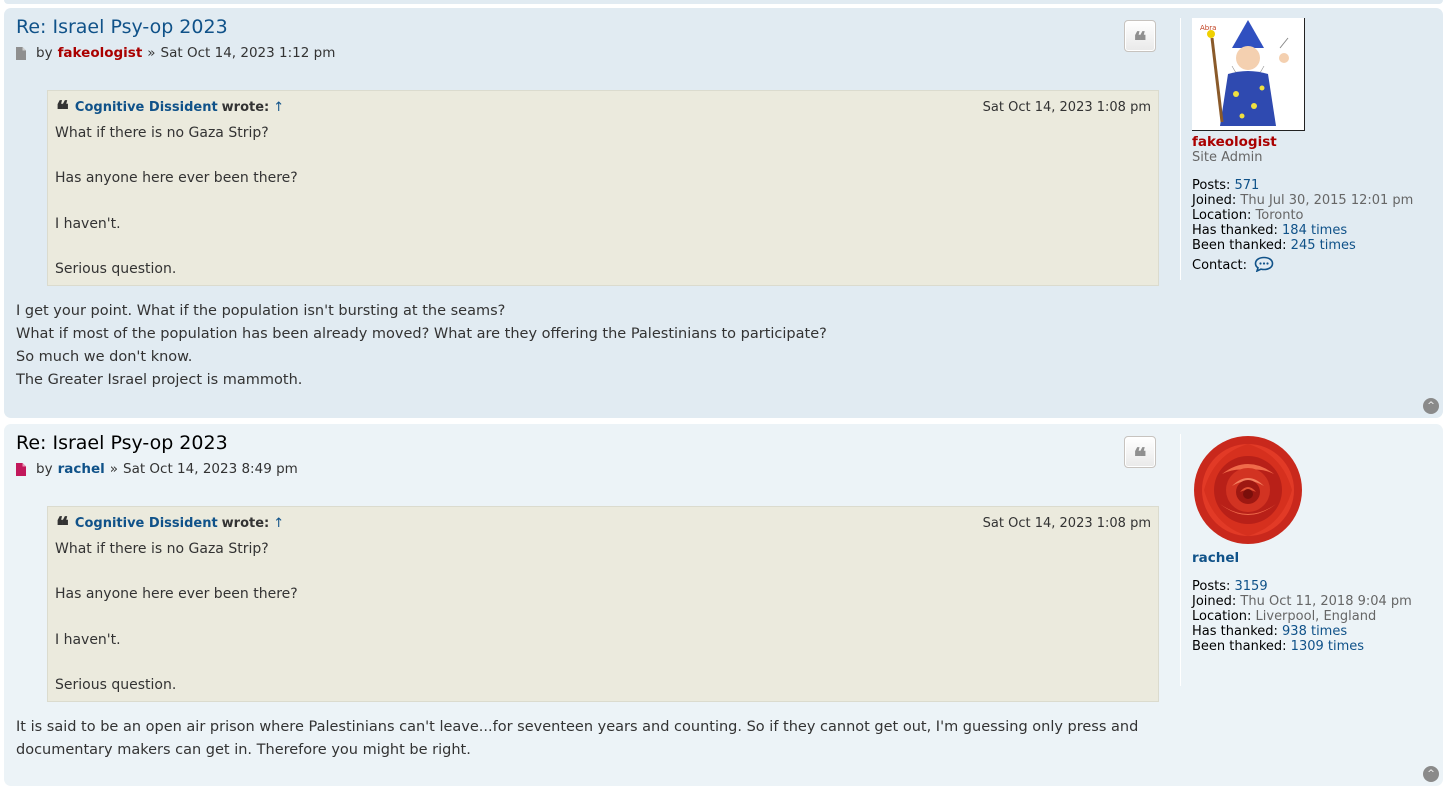 The width and height of the screenshot is (1449, 787). I want to click on profile-location: Location: Toronto, so click(1320, 215).